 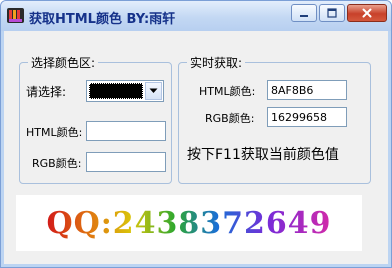 What do you see at coordinates (307, 90) in the screenshot?
I see `realtime-html-field` at bounding box center [307, 90].